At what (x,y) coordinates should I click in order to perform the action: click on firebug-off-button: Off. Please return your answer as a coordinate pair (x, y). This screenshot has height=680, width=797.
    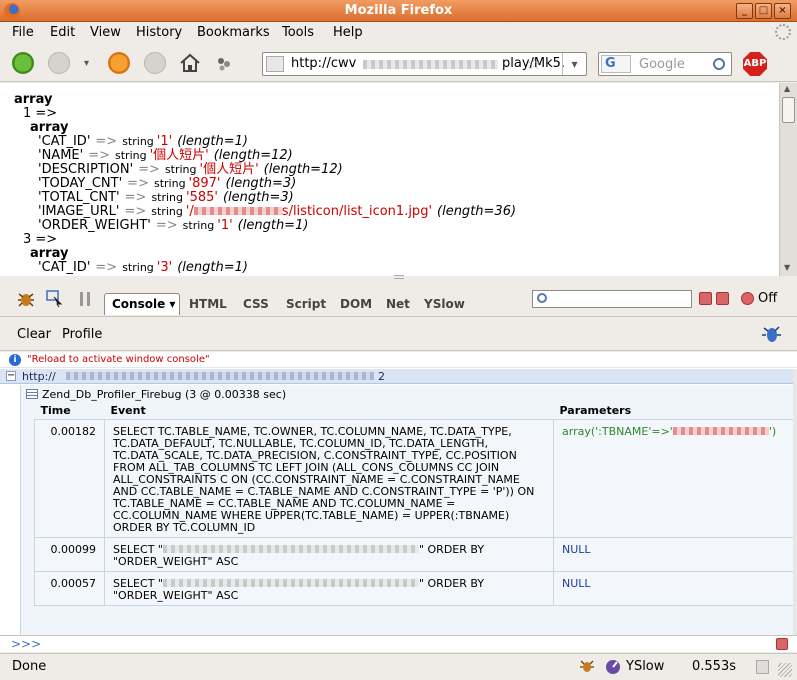
    Looking at the image, I should click on (767, 298).